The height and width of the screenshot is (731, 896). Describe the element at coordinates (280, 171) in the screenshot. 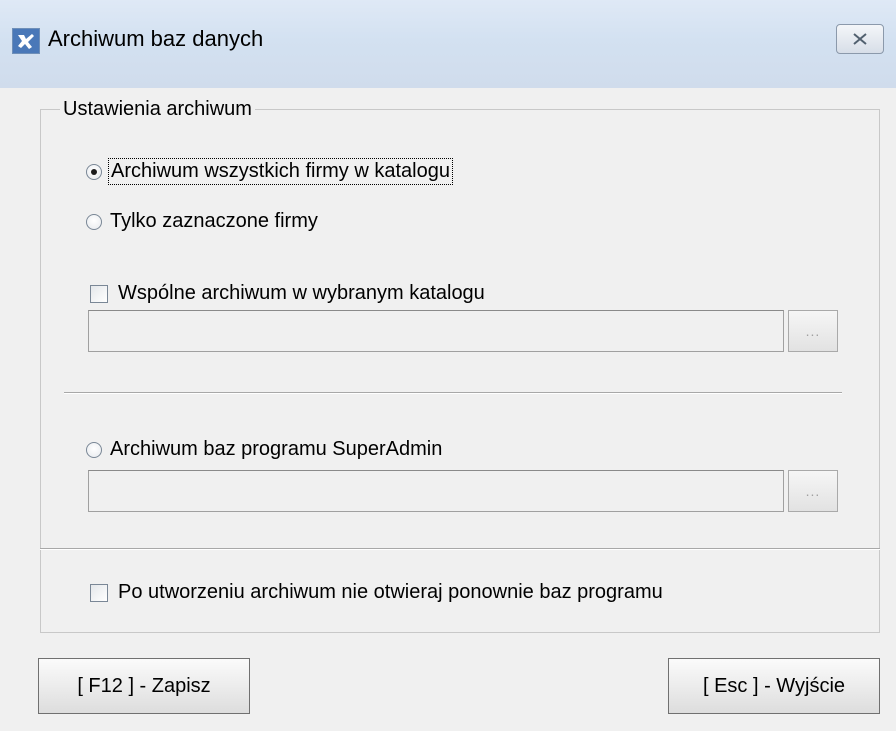

I see `radio-all-companies-label: Archiwum wszystkich firmy w katalogu` at that location.